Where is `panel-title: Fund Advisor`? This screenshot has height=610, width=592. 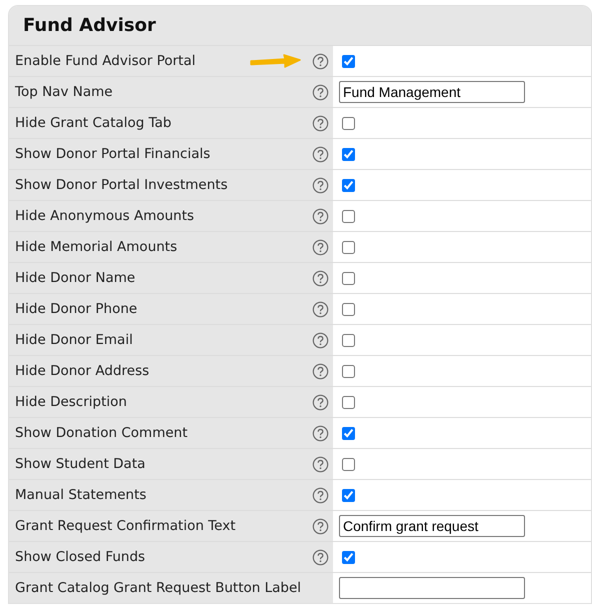
panel-title: Fund Advisor is located at coordinates (89, 25).